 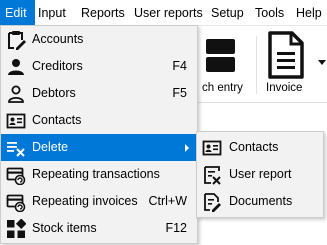 What do you see at coordinates (254, 147) in the screenshot?
I see `submenu-item-label: Contacts` at bounding box center [254, 147].